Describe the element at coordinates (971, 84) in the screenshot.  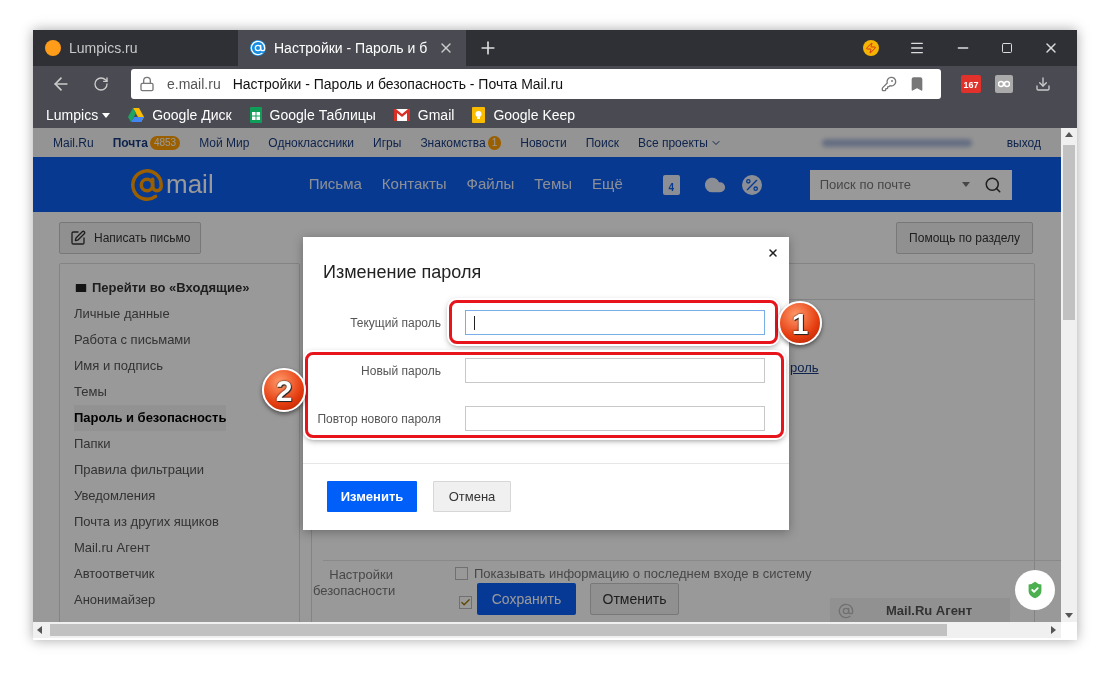
I see `calendar-extension-icon: 167` at that location.